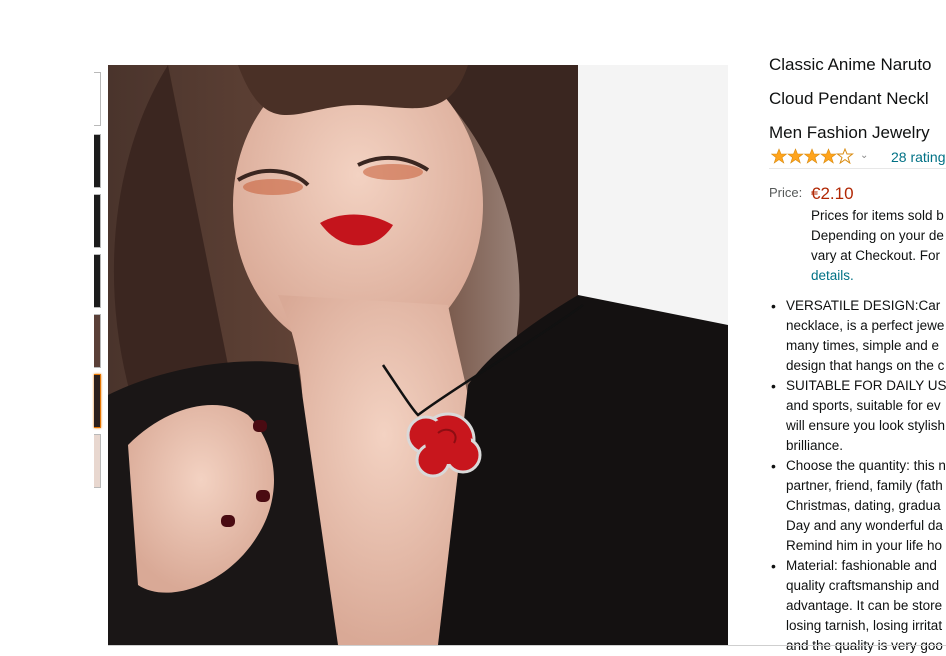 The height and width of the screenshot is (656, 946). What do you see at coordinates (865, 325) in the screenshot?
I see `bullet-line: necklace, is a perfect jewe` at bounding box center [865, 325].